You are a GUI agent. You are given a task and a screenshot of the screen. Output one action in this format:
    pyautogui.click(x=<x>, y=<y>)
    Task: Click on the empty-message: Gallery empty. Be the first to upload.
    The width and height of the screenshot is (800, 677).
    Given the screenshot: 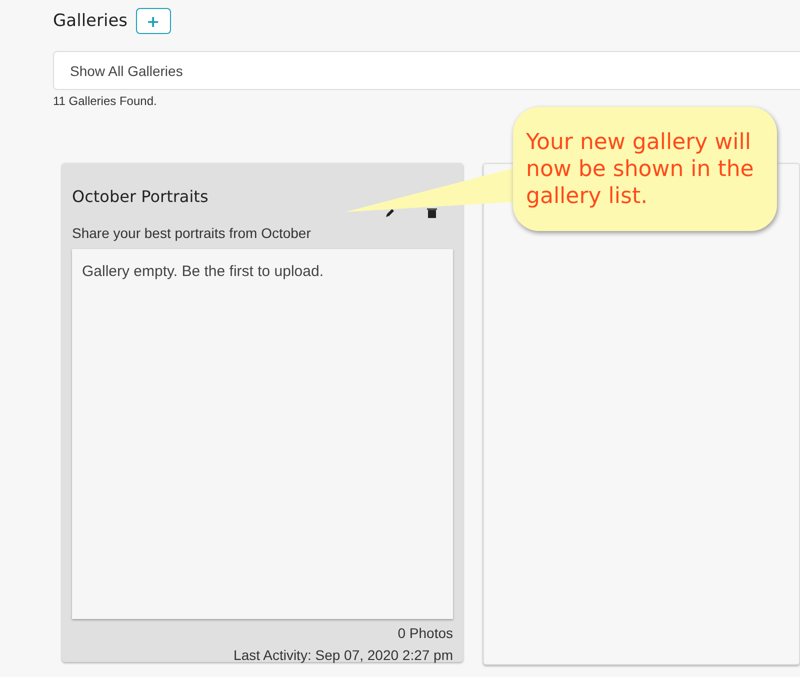 What is the action you would take?
    pyautogui.click(x=203, y=271)
    